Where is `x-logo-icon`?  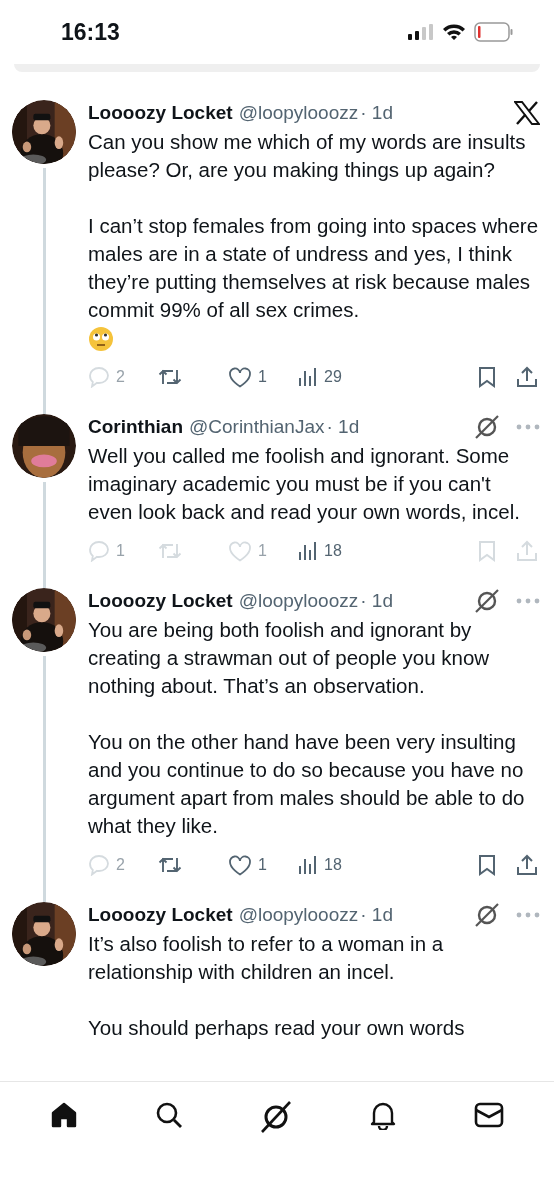
x-logo-icon is located at coordinates (527, 113).